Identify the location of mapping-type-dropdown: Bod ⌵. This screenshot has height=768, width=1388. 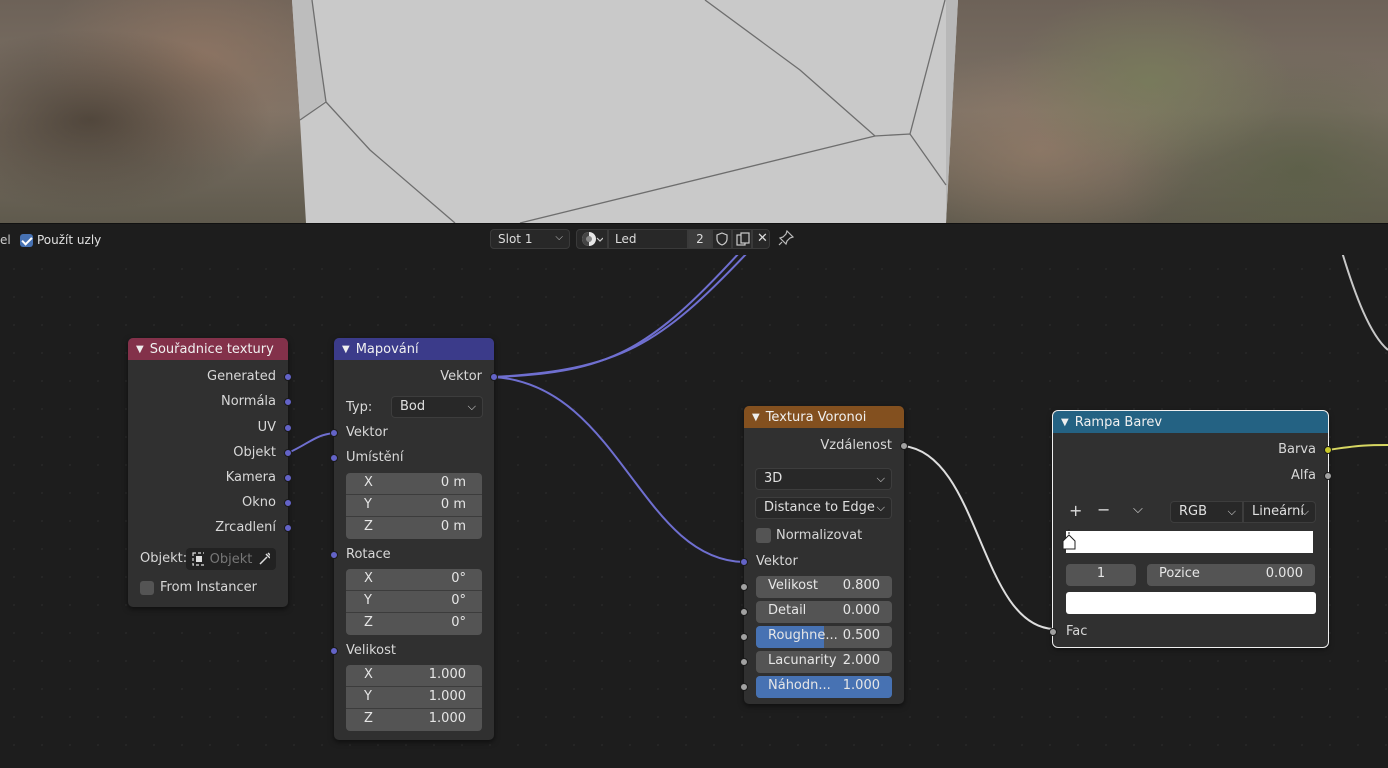
(437, 407).